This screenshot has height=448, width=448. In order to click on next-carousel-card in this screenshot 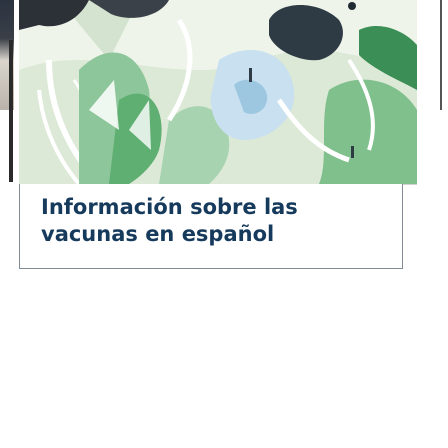, I will do `click(439, 140)`.